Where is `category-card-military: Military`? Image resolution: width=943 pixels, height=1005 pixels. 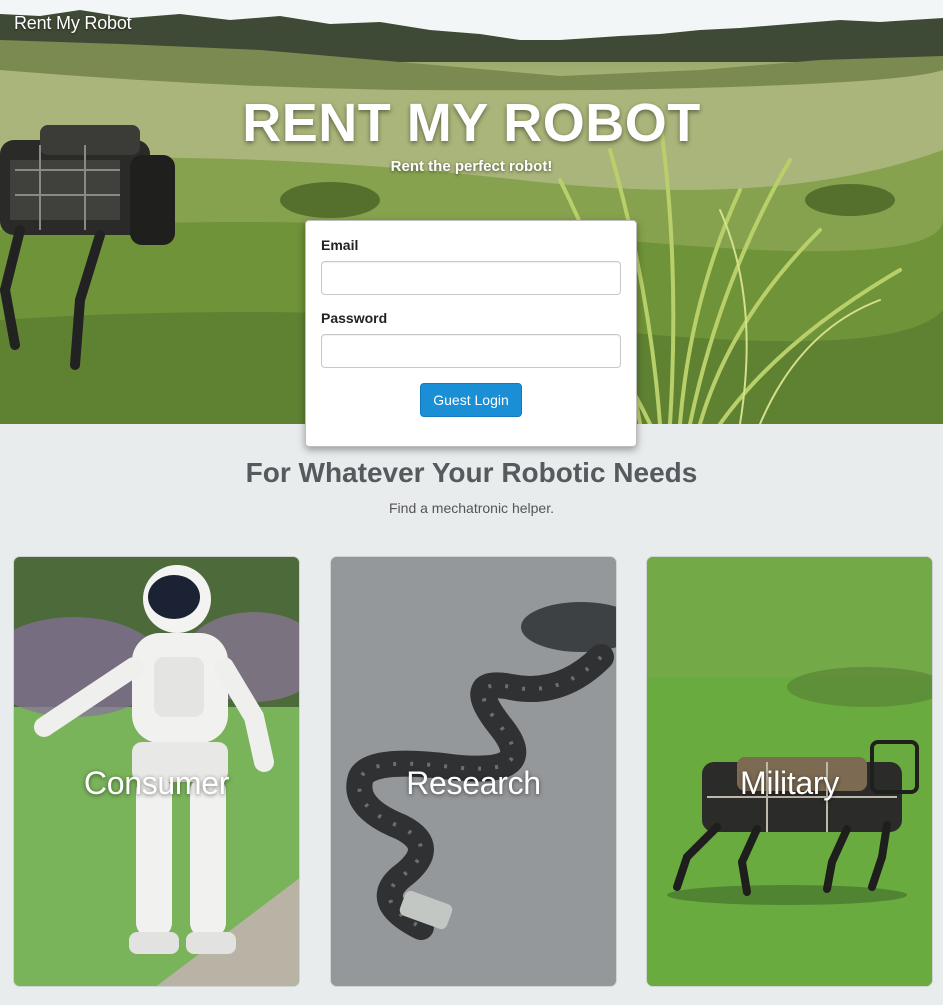
category-card-military: Military is located at coordinates (789, 771).